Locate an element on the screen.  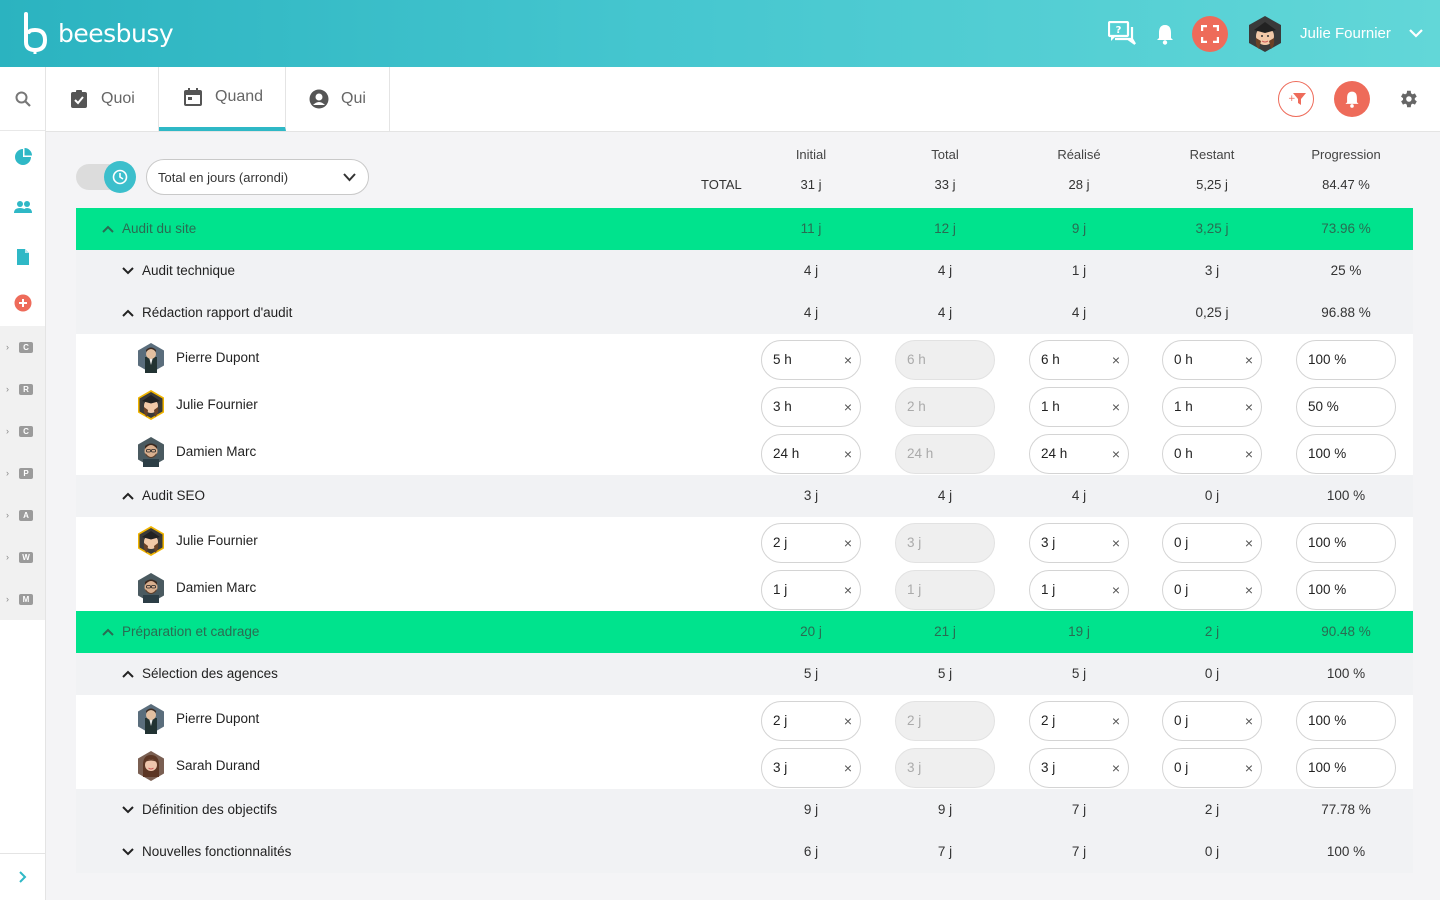
search-button is located at coordinates (22, 99).